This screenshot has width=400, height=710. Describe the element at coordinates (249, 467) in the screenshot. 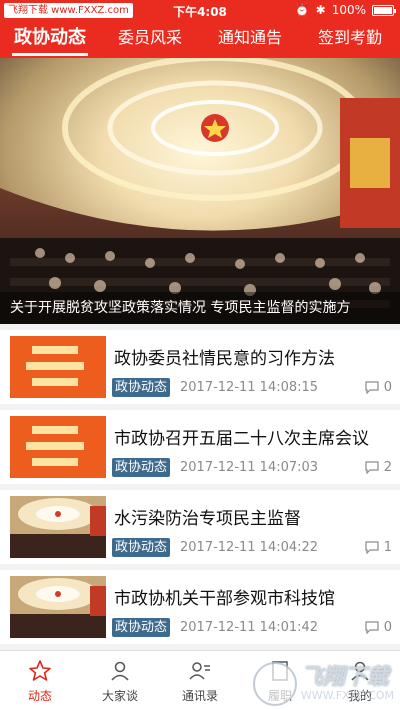

I see `news-time: 2017-12-11 14:07:03` at that location.